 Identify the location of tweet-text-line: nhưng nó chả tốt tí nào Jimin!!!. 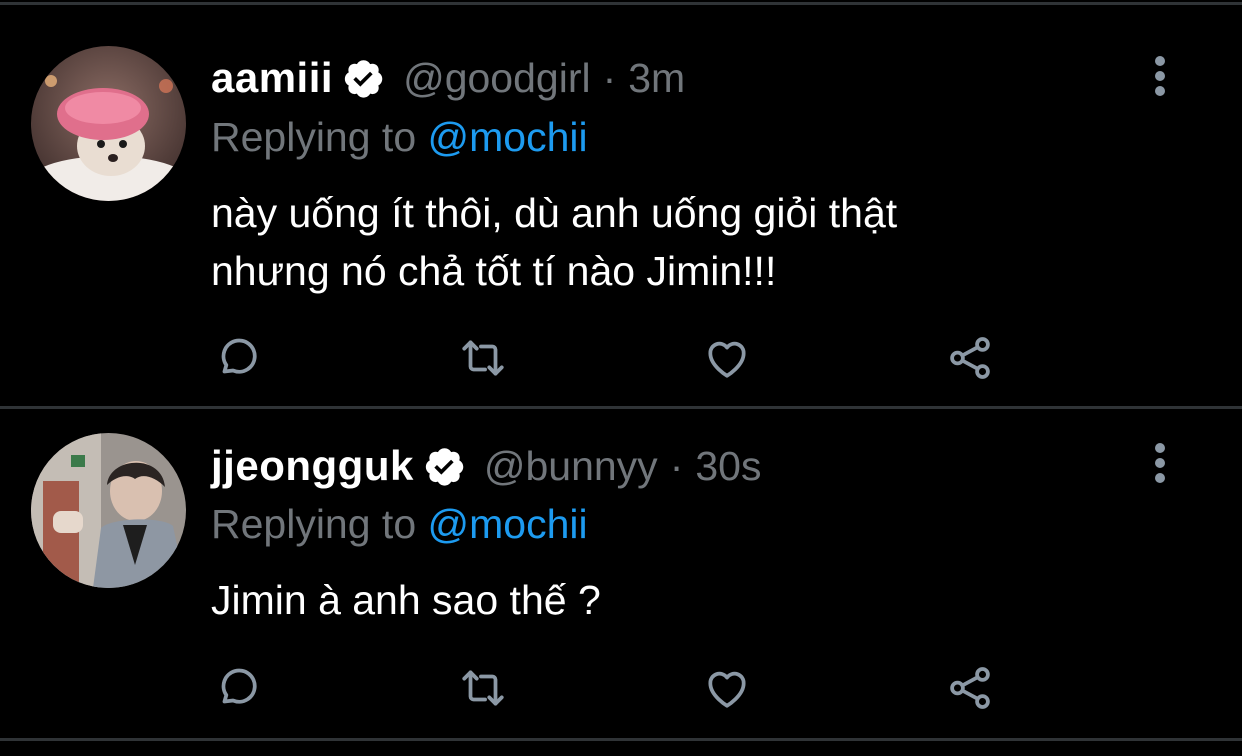
(494, 271).